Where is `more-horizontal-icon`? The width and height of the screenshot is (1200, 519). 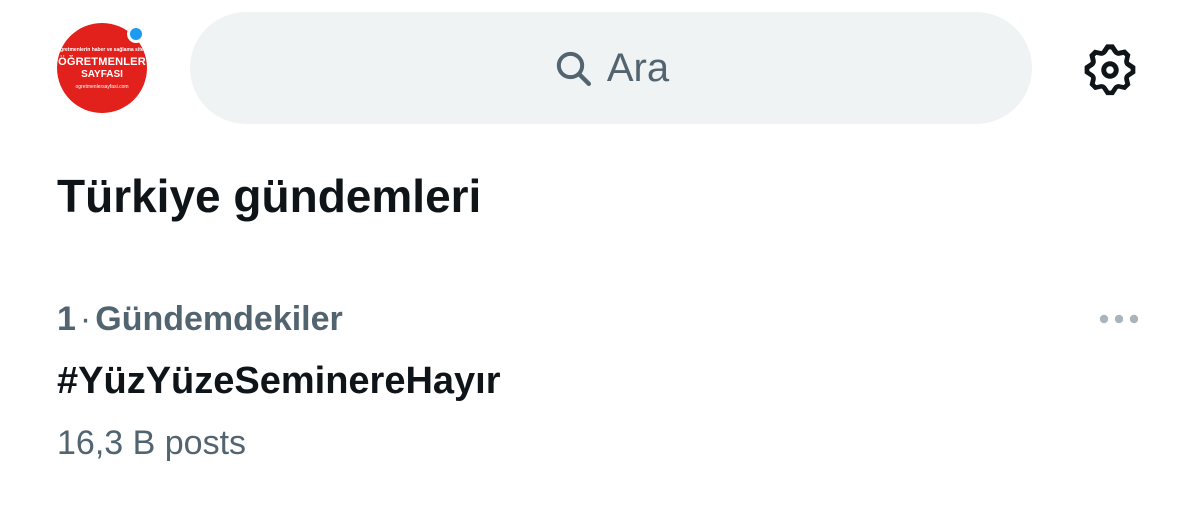
more-horizontal-icon is located at coordinates (1119, 319).